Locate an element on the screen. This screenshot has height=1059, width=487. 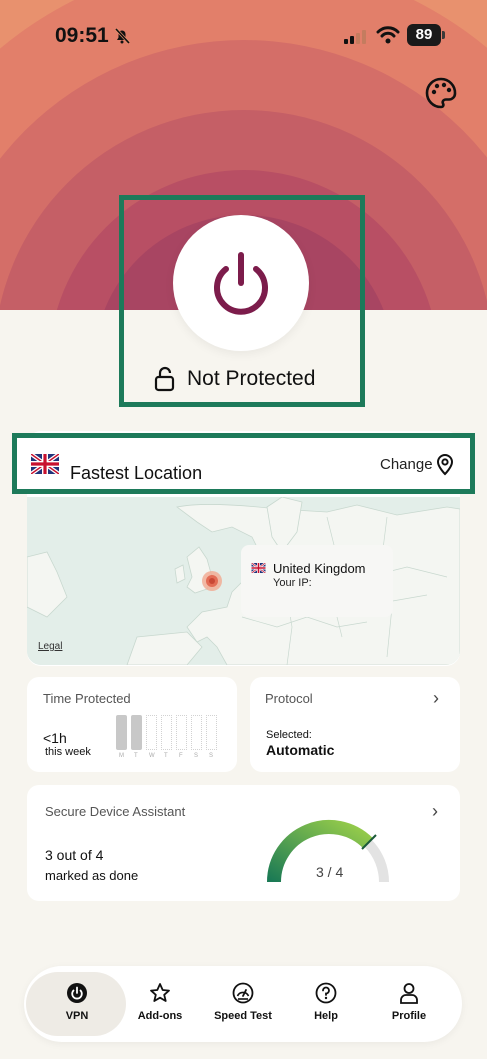
bell-muted-icon is located at coordinates (122, 36).